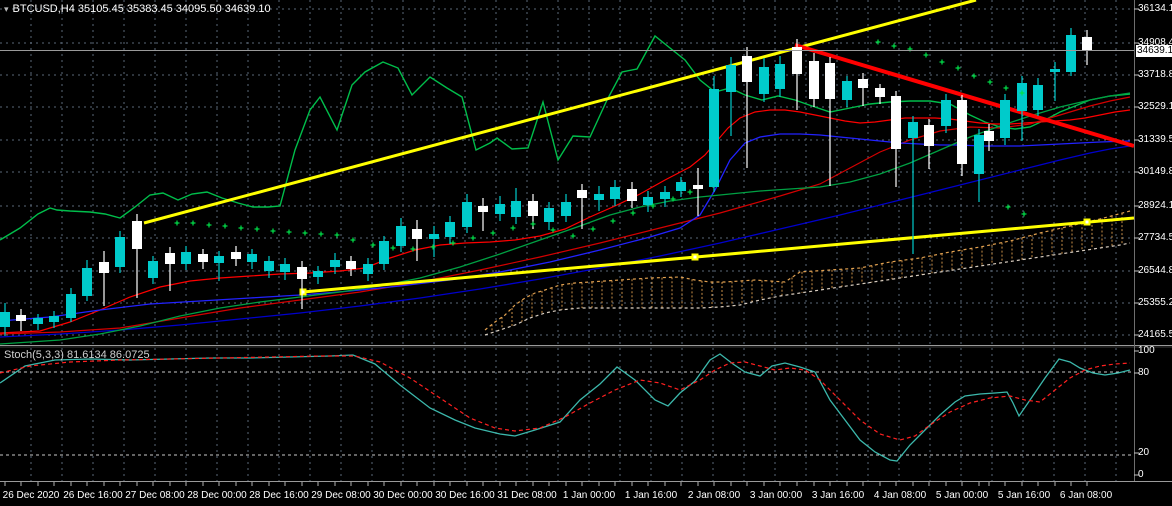 The image size is (1172, 506). I want to click on time-axis-label: 28 Dec 16:00, so click(279, 495).